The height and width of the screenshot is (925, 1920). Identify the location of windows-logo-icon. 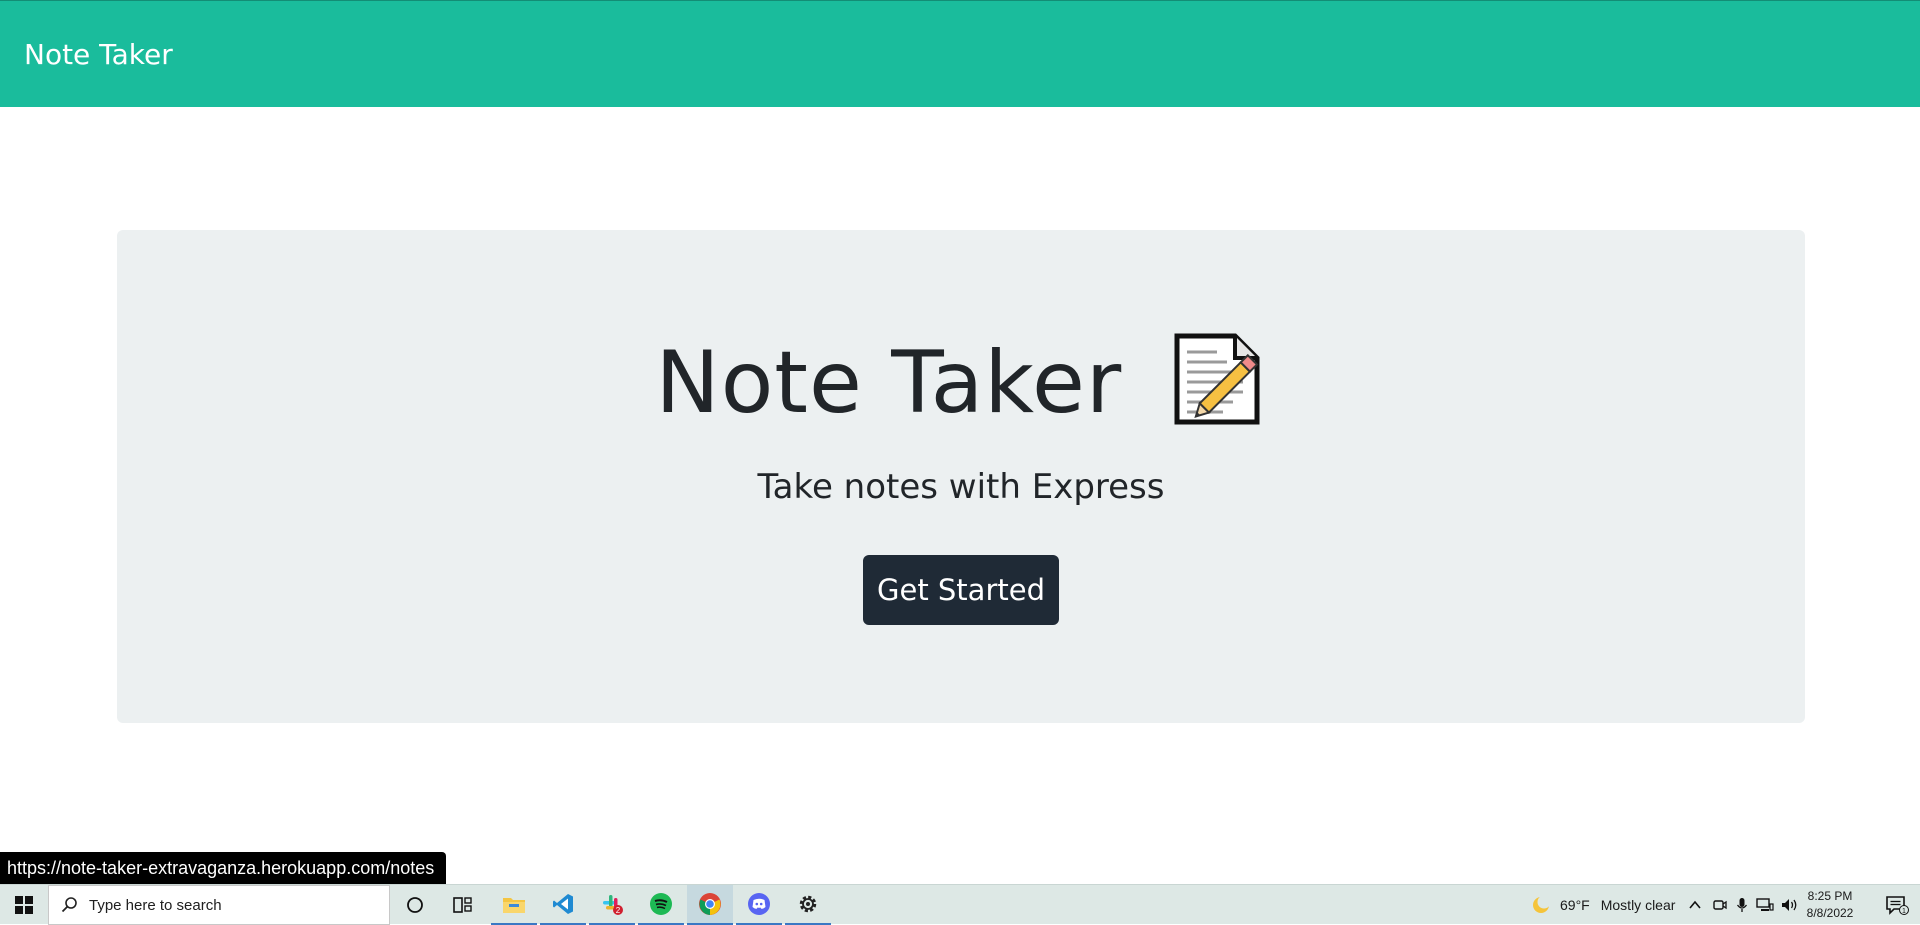
(24, 905).